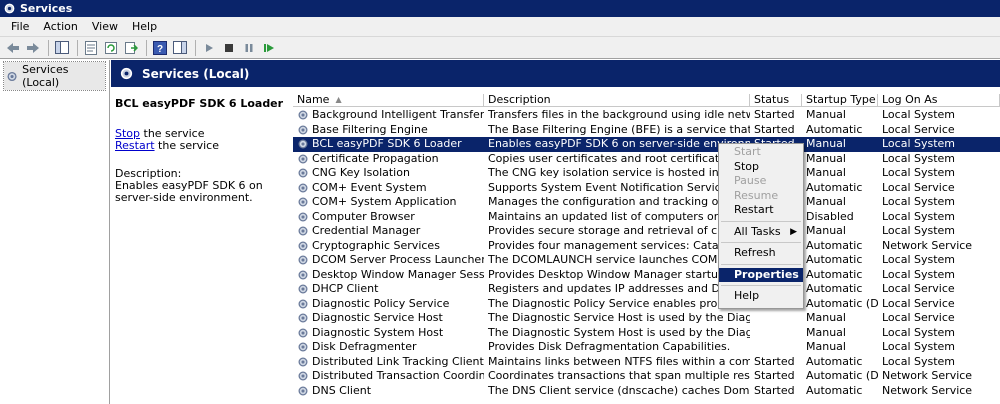  What do you see at coordinates (793, 231) in the screenshot?
I see `submenu-arrow-icon: ▶` at bounding box center [793, 231].